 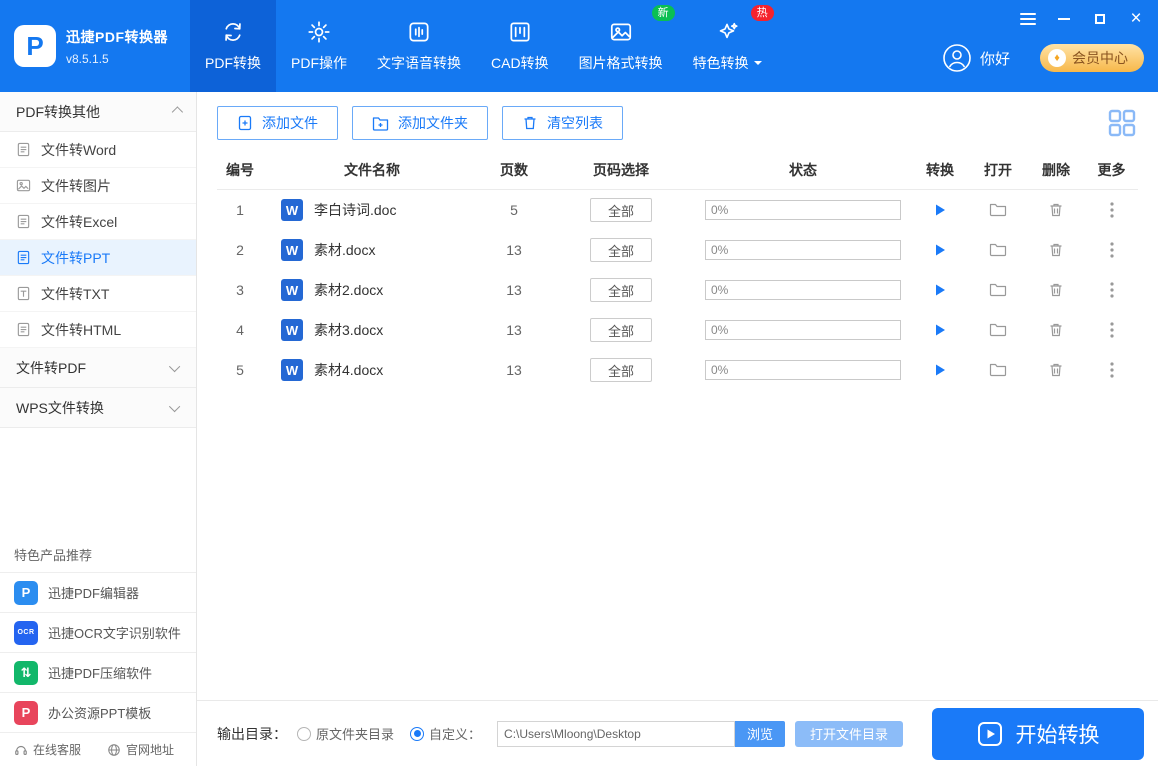 What do you see at coordinates (304, 733) in the screenshot?
I see `radio-unchecked-icon` at bounding box center [304, 733].